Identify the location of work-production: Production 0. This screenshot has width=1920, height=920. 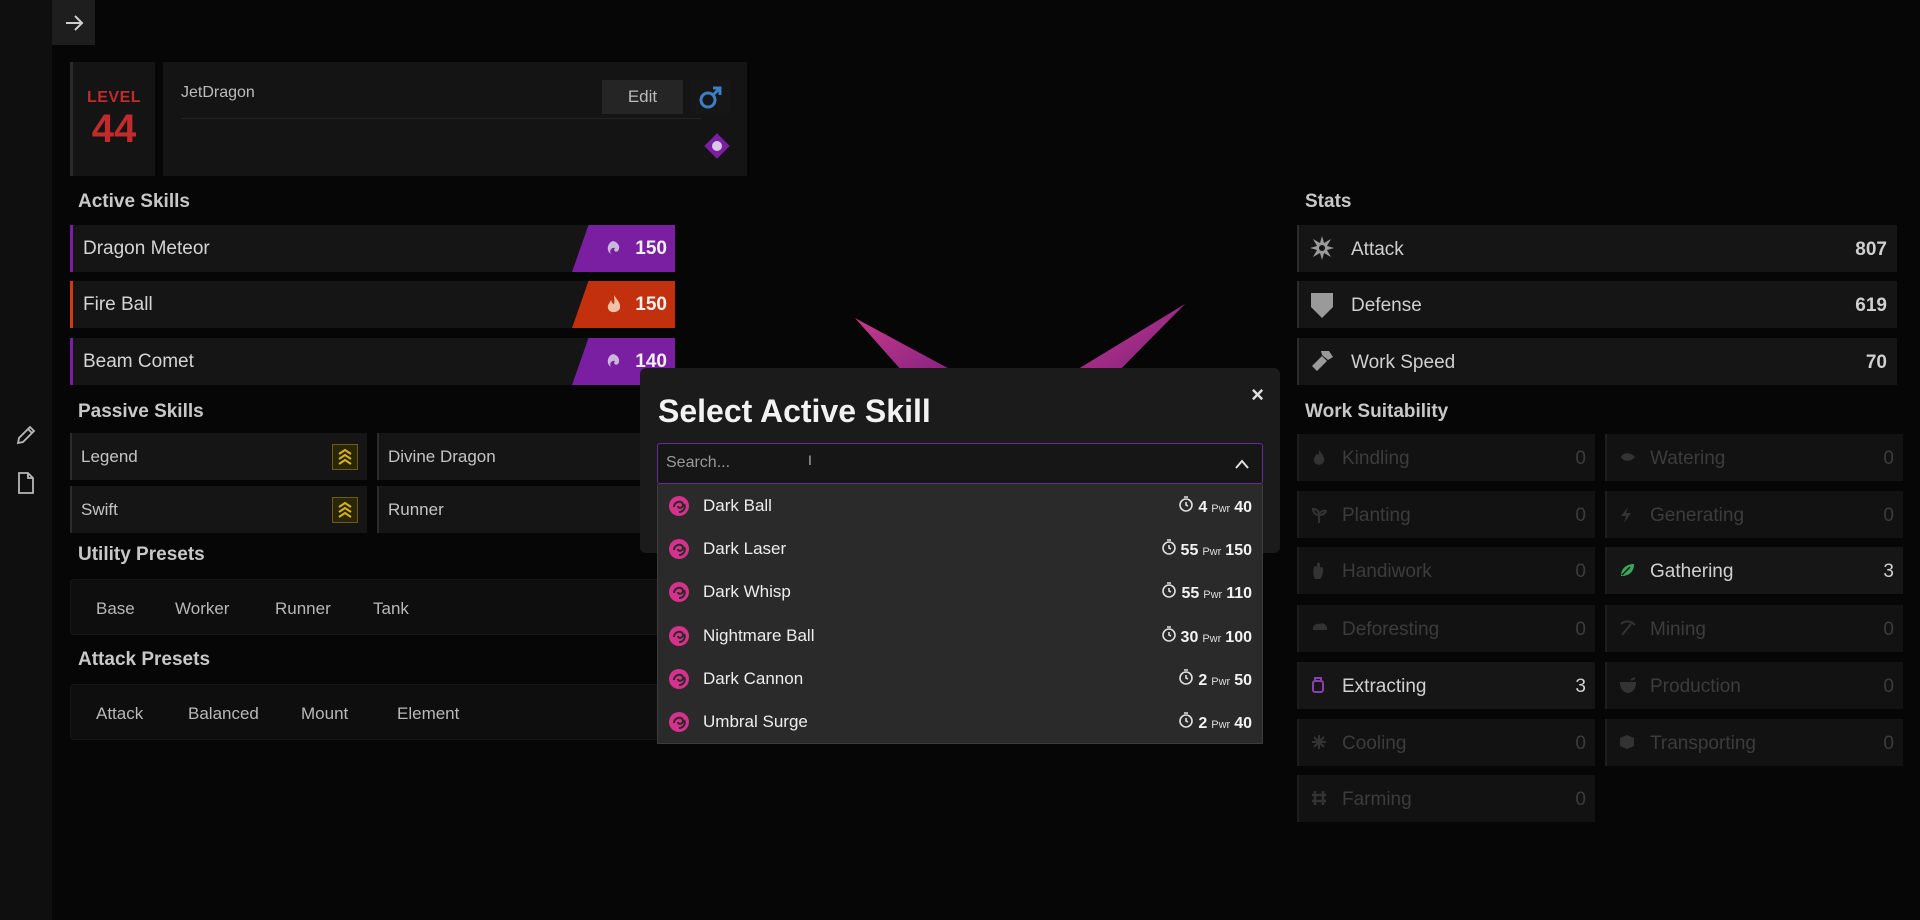
(1754, 685).